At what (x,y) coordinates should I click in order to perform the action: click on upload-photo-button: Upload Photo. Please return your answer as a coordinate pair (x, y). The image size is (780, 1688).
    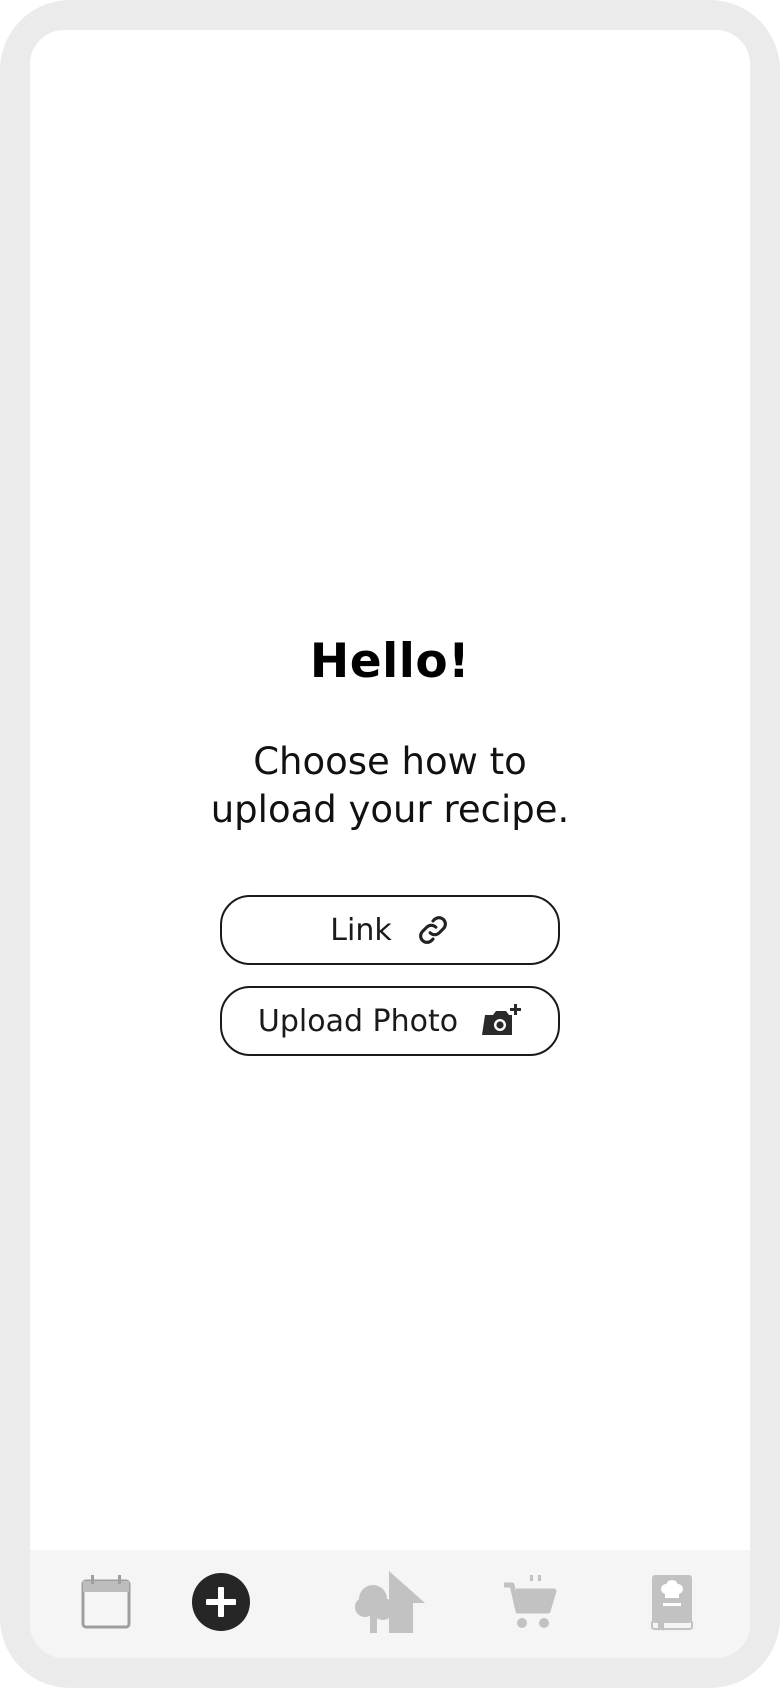
    Looking at the image, I should click on (390, 1021).